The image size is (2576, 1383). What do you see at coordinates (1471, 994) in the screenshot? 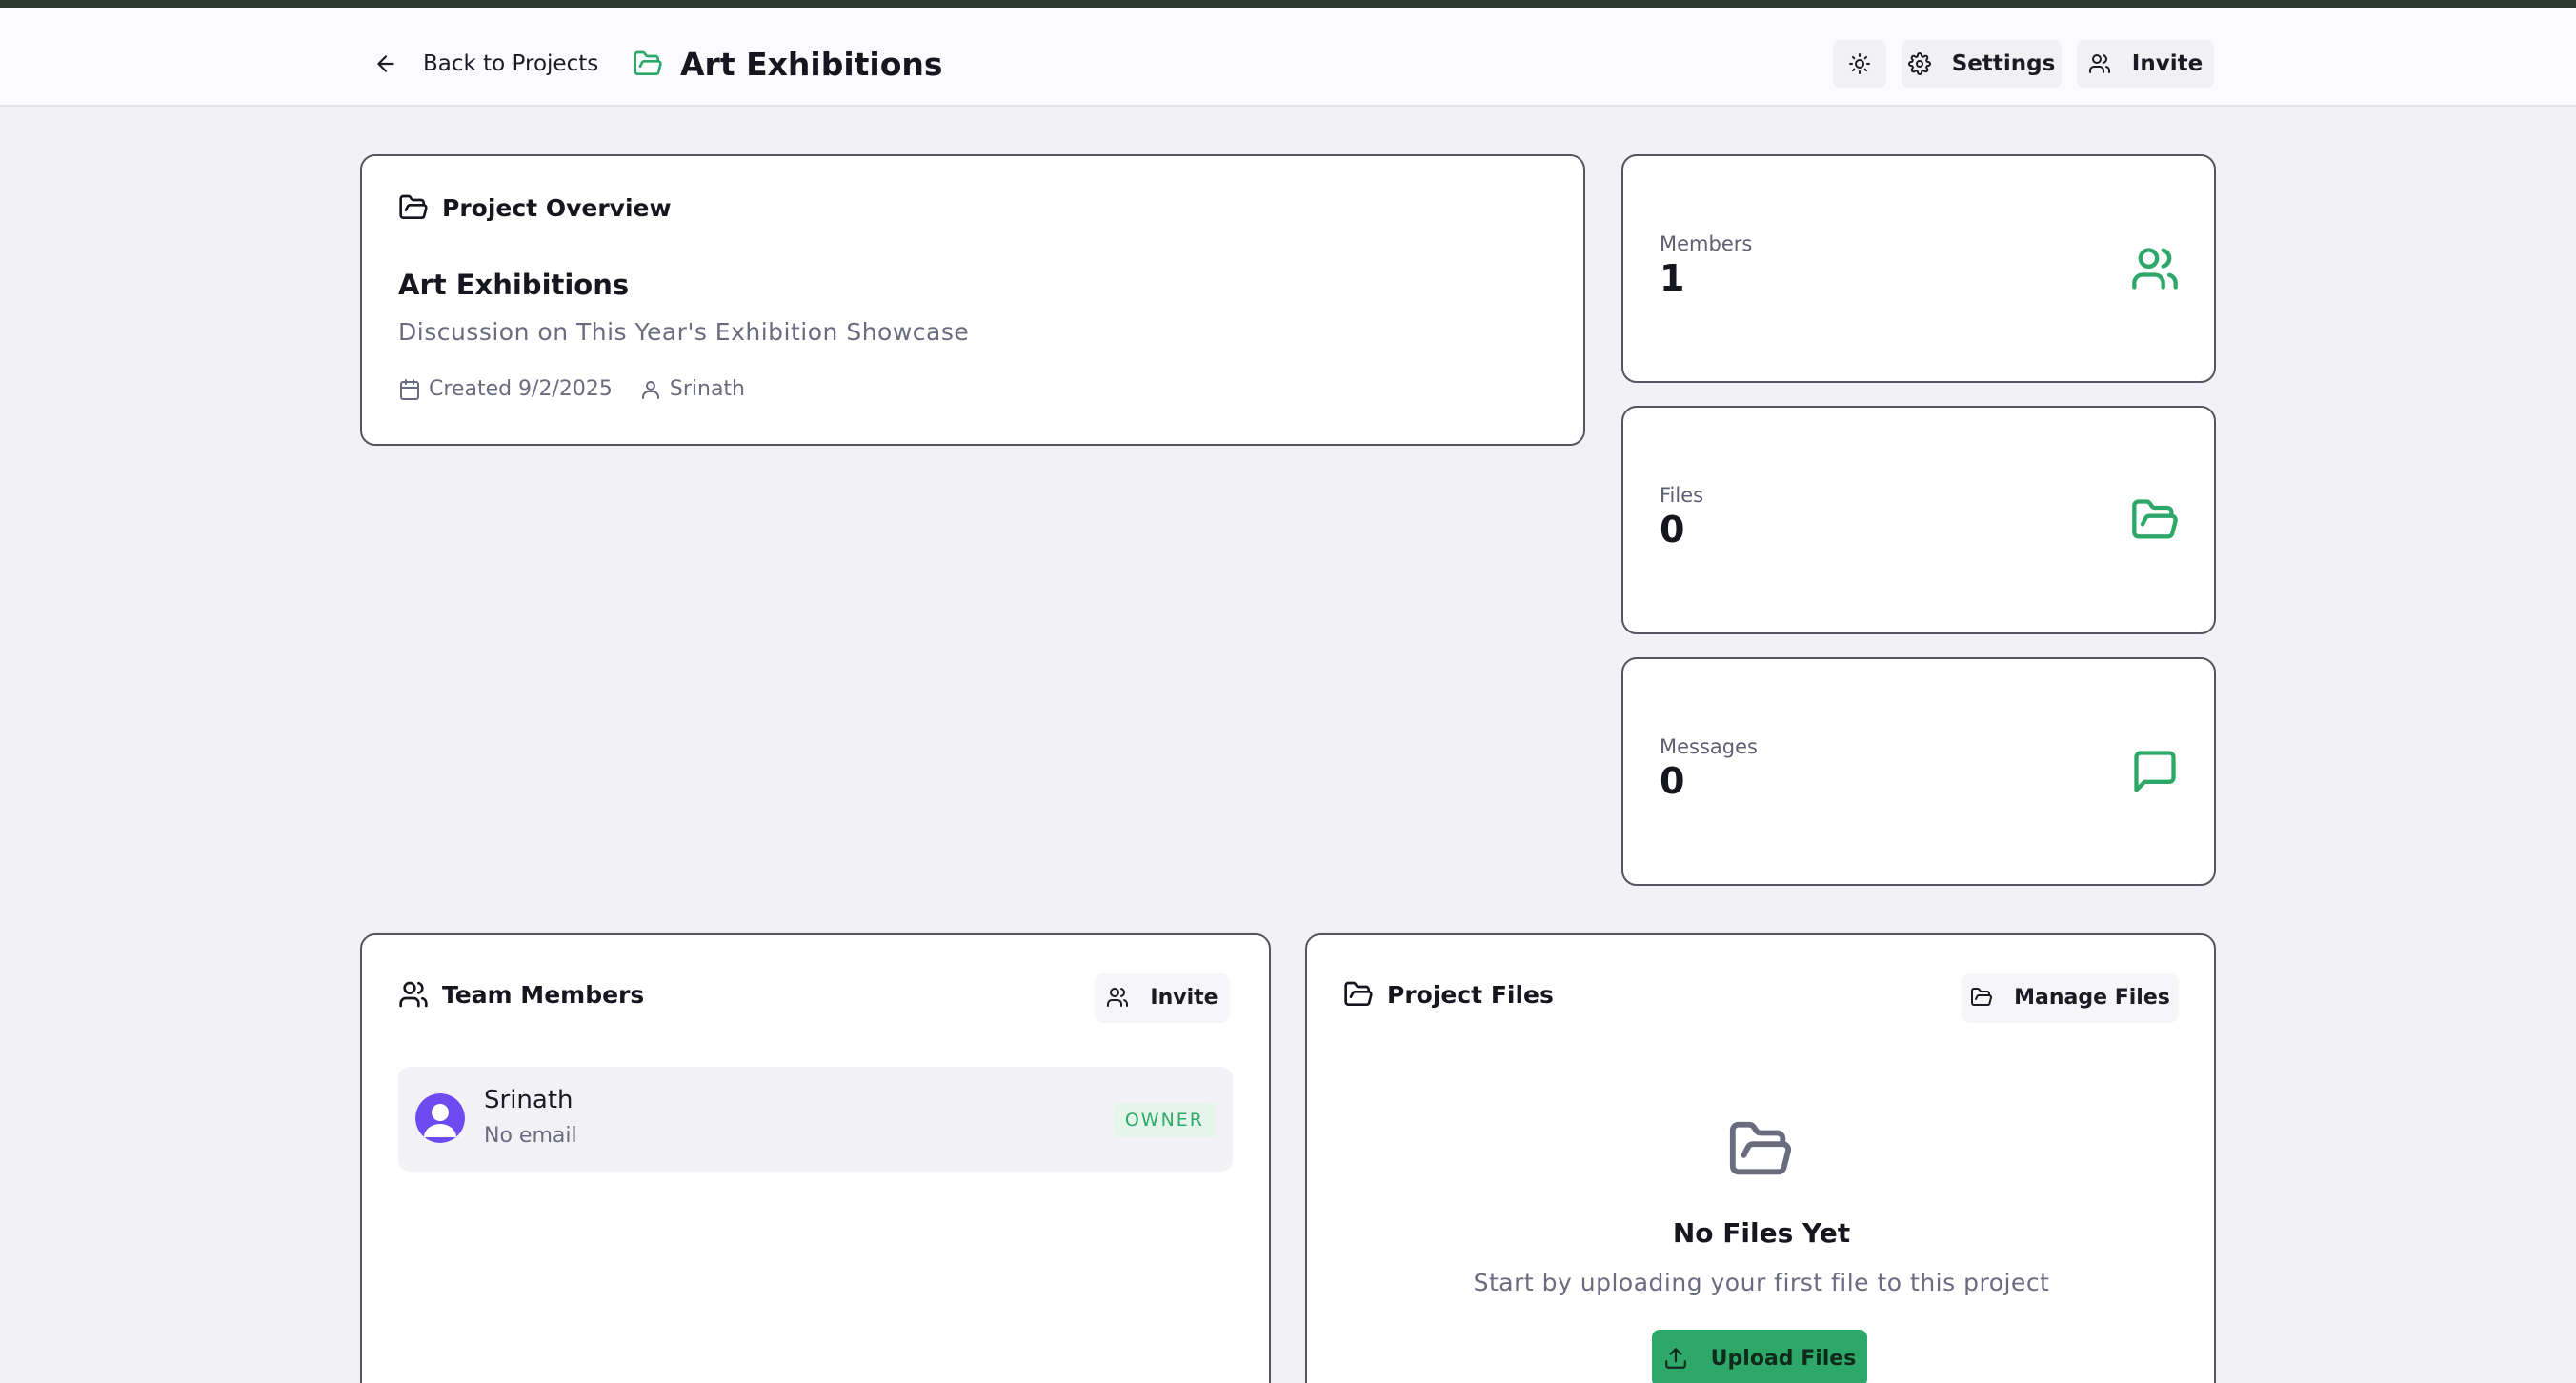
I see `project-files-heading-text: Project Files` at bounding box center [1471, 994].